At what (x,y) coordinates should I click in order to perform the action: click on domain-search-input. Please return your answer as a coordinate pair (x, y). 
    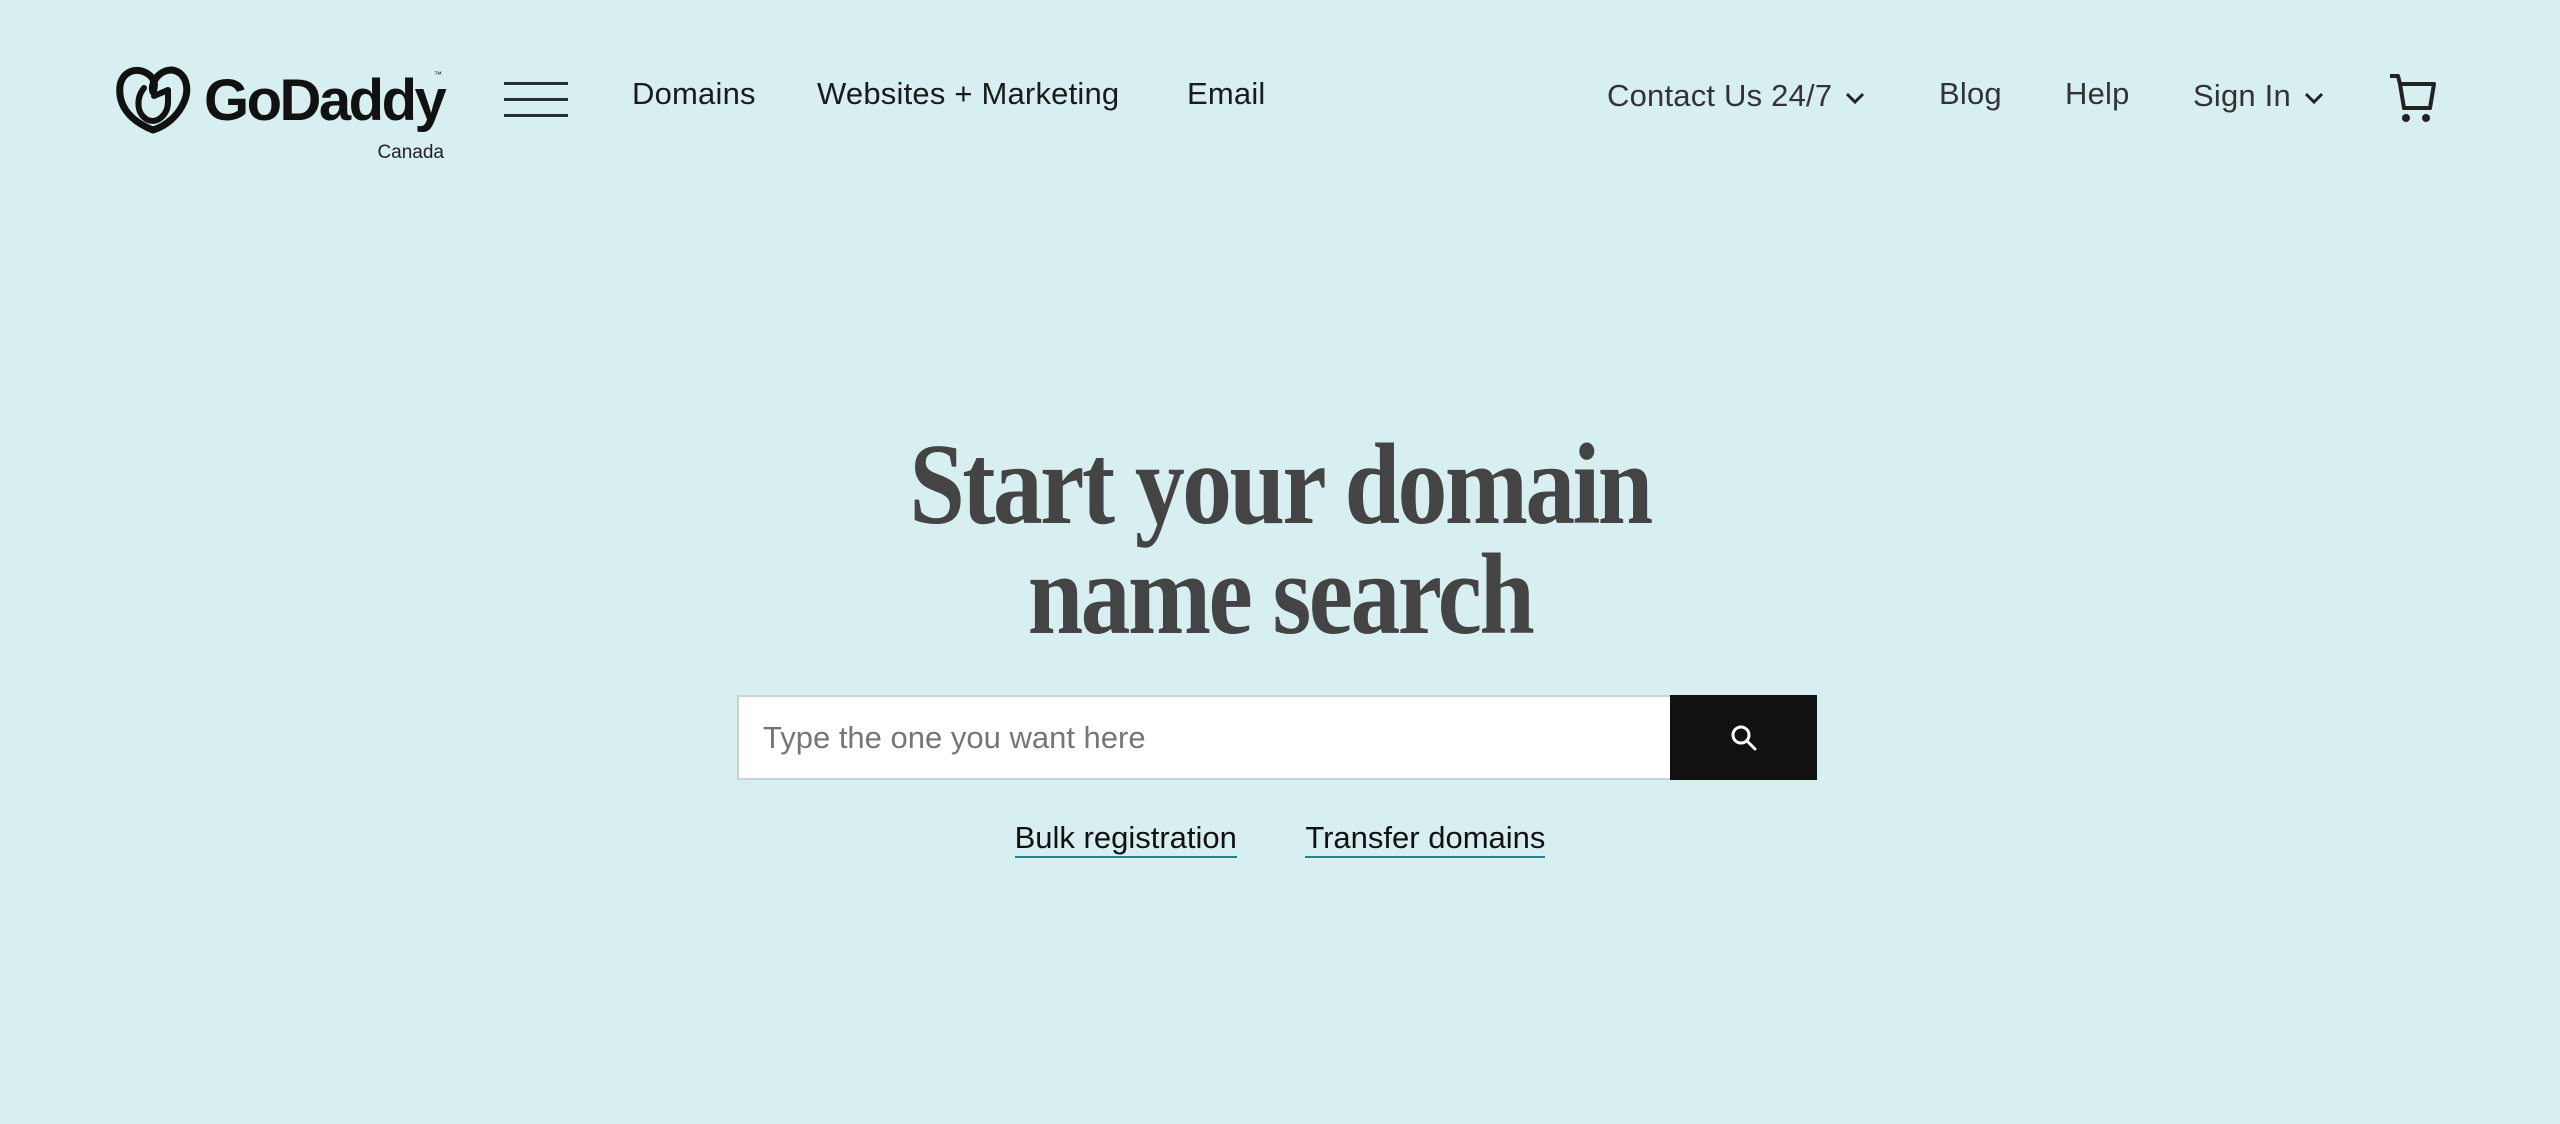
    Looking at the image, I should click on (1203, 737).